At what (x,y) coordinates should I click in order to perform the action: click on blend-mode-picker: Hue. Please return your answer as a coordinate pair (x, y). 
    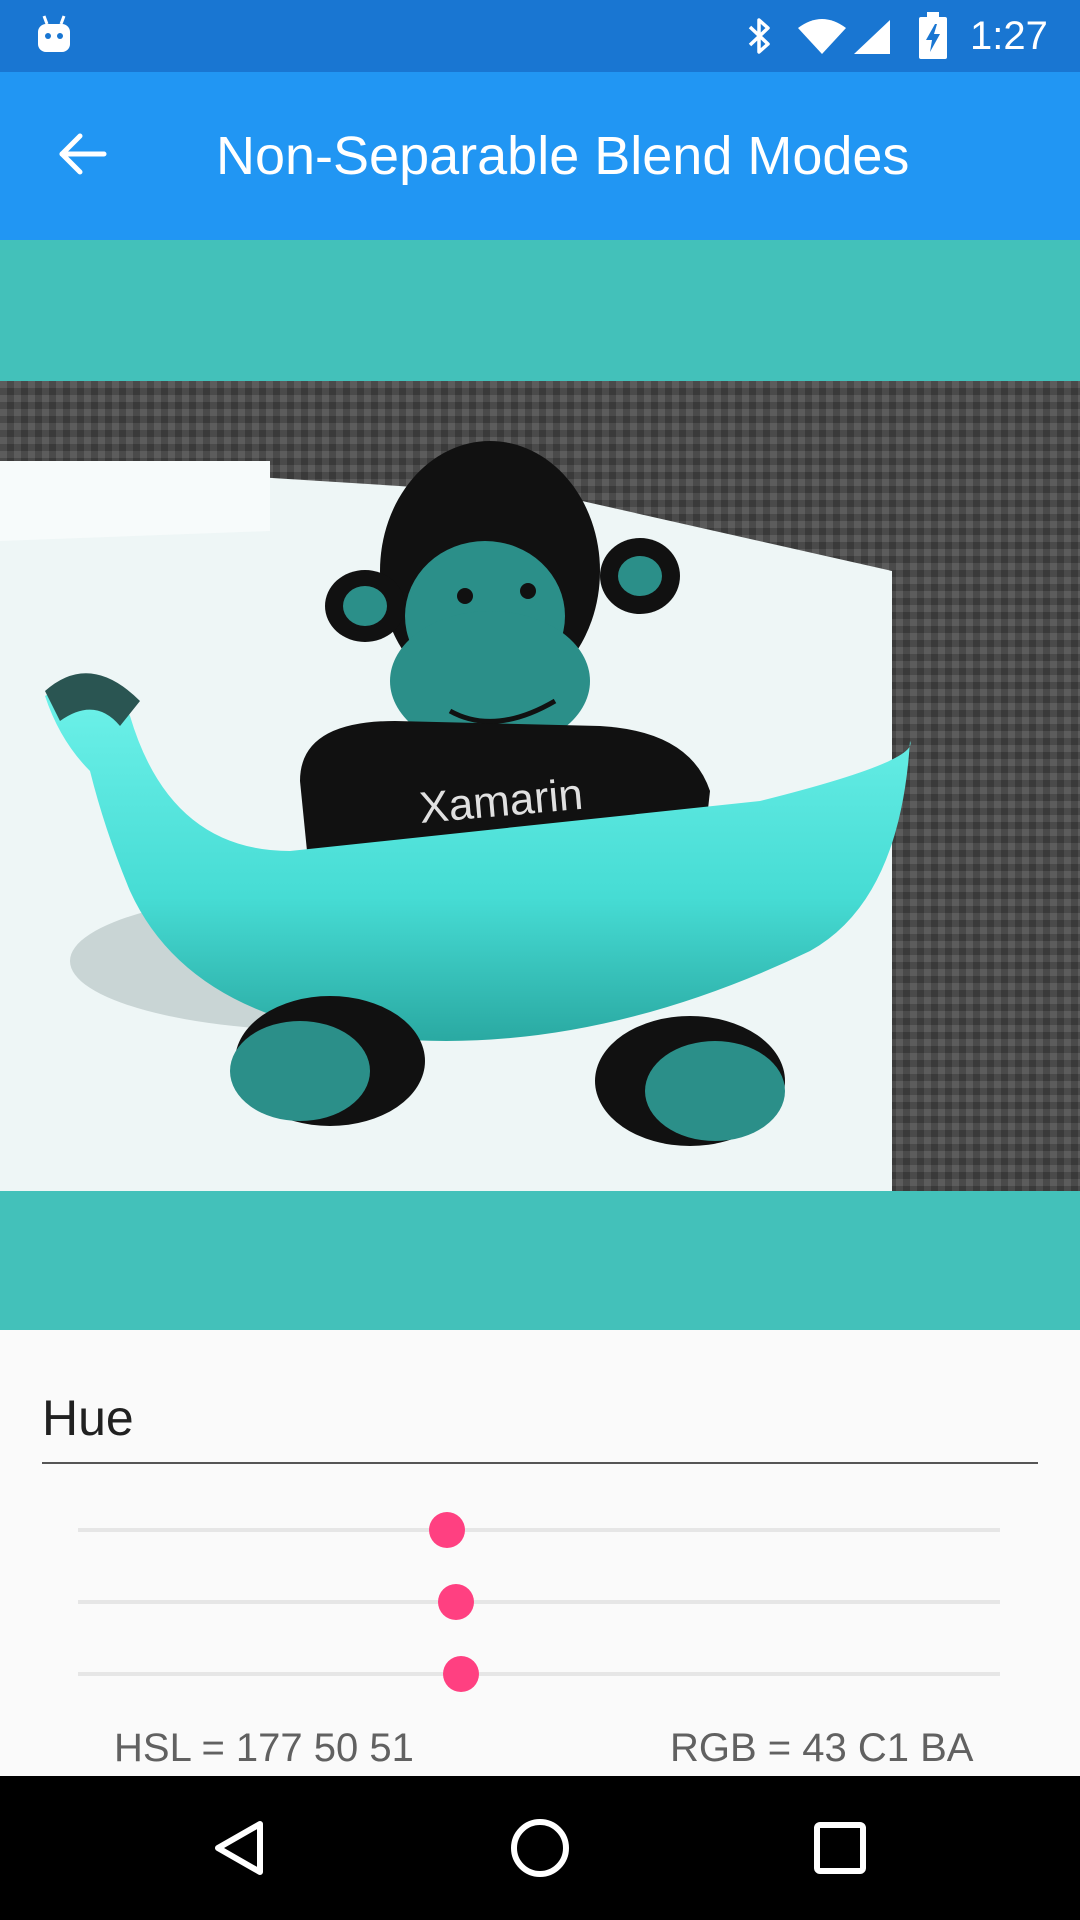
    Looking at the image, I should click on (540, 1422).